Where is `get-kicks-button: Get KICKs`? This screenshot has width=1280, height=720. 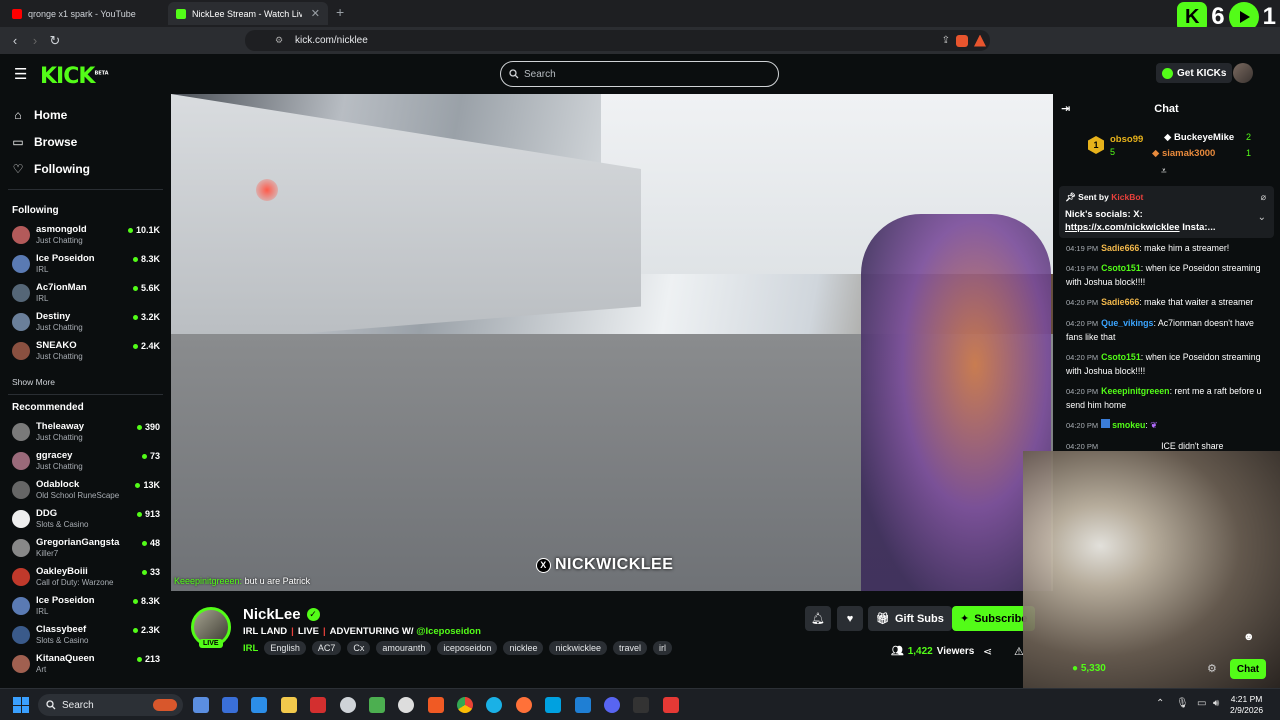 get-kicks-button: Get KICKs is located at coordinates (1194, 73).